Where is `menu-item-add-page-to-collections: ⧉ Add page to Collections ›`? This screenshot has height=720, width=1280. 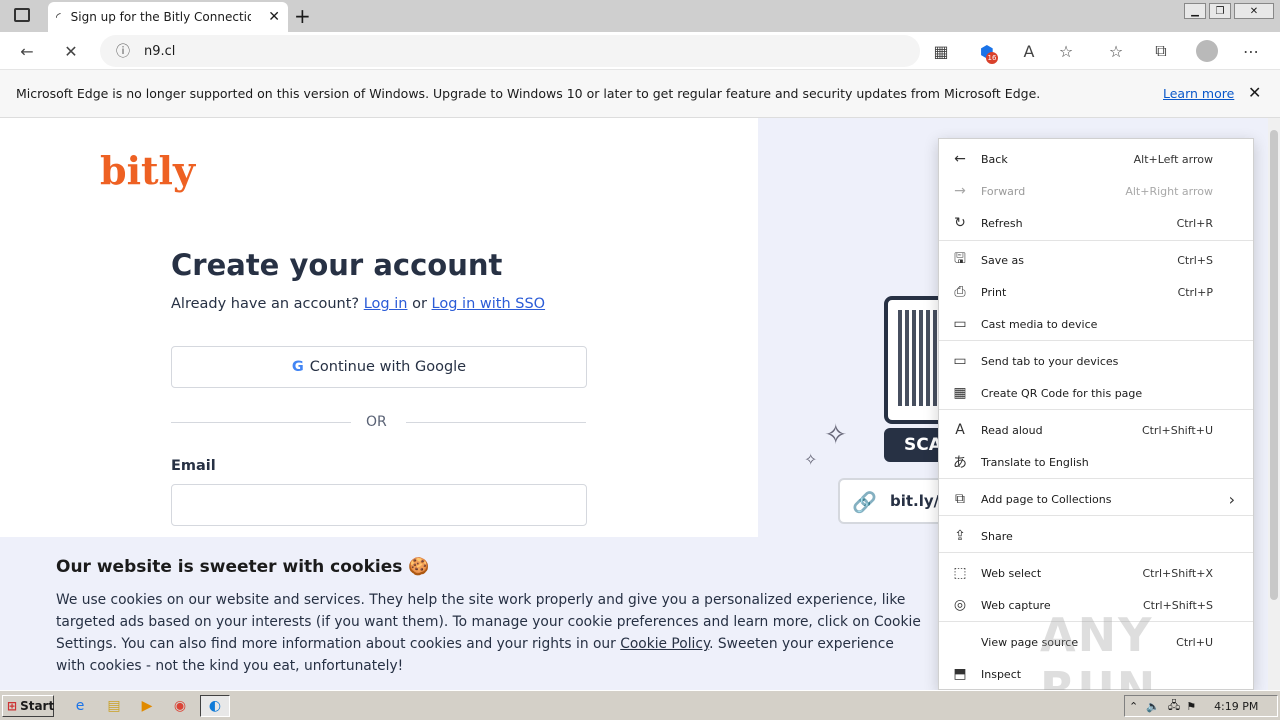
menu-item-add-page-to-collections: ⧉ Add page to Collections › is located at coordinates (1096, 499).